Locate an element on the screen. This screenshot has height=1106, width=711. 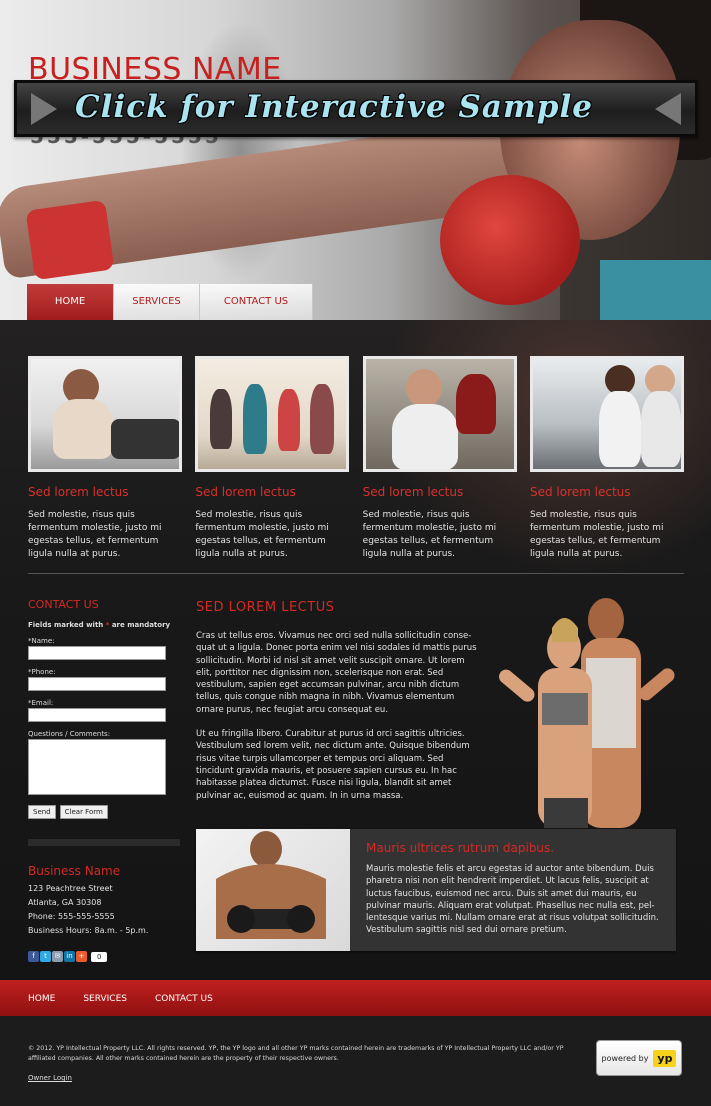
boxer-wrap-image is located at coordinates (70, 240).